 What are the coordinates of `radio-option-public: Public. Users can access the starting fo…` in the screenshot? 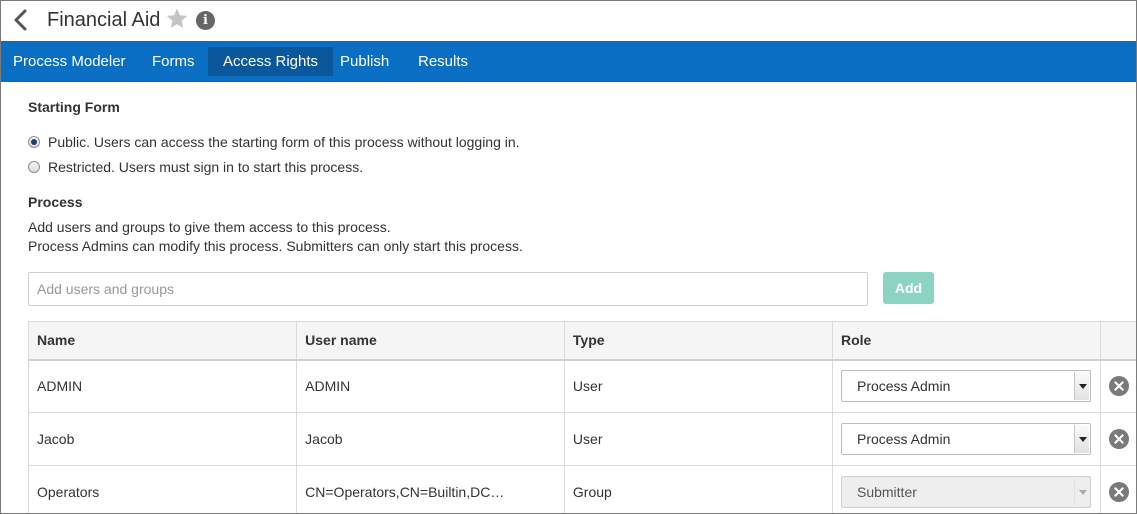 It's located at (274, 142).